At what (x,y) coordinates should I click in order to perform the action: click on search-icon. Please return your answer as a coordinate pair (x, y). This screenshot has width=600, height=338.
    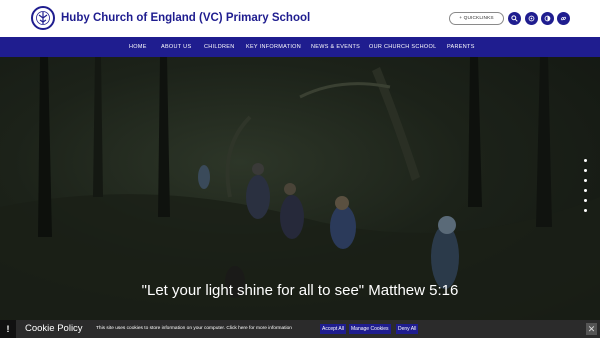
    Looking at the image, I should click on (514, 18).